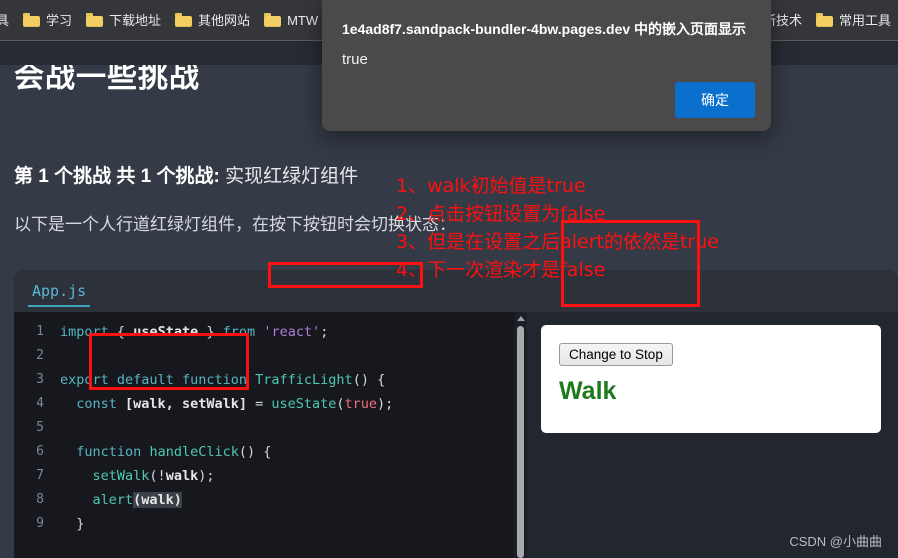 This screenshot has width=898, height=558. What do you see at coordinates (521, 318) in the screenshot?
I see `scroll-up-arrow-icon` at bounding box center [521, 318].